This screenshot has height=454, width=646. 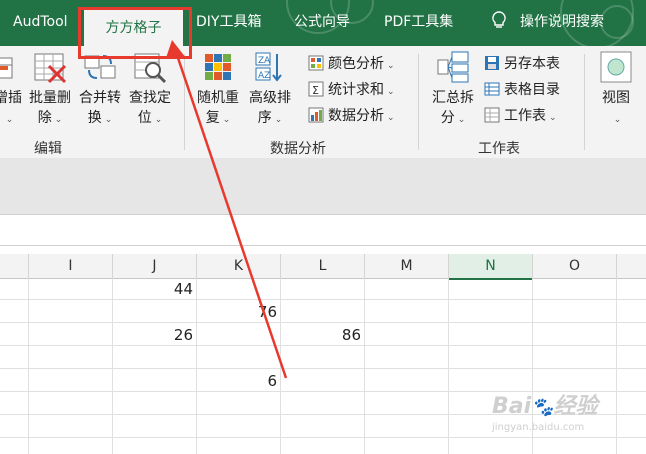 What do you see at coordinates (538, 427) in the screenshot?
I see `watermark-url: jingyan.baidu.com` at bounding box center [538, 427].